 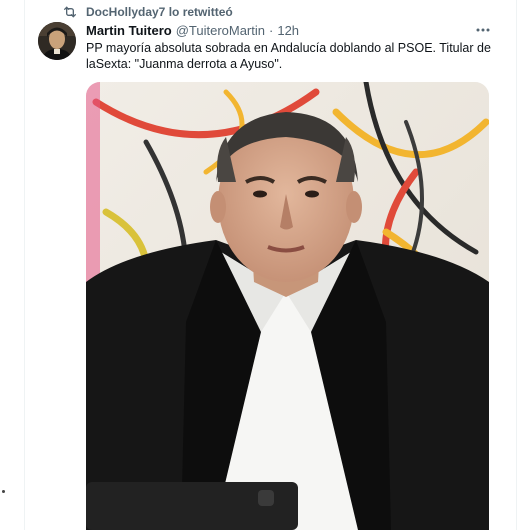 I want to click on retweet-icon, so click(x=70, y=12).